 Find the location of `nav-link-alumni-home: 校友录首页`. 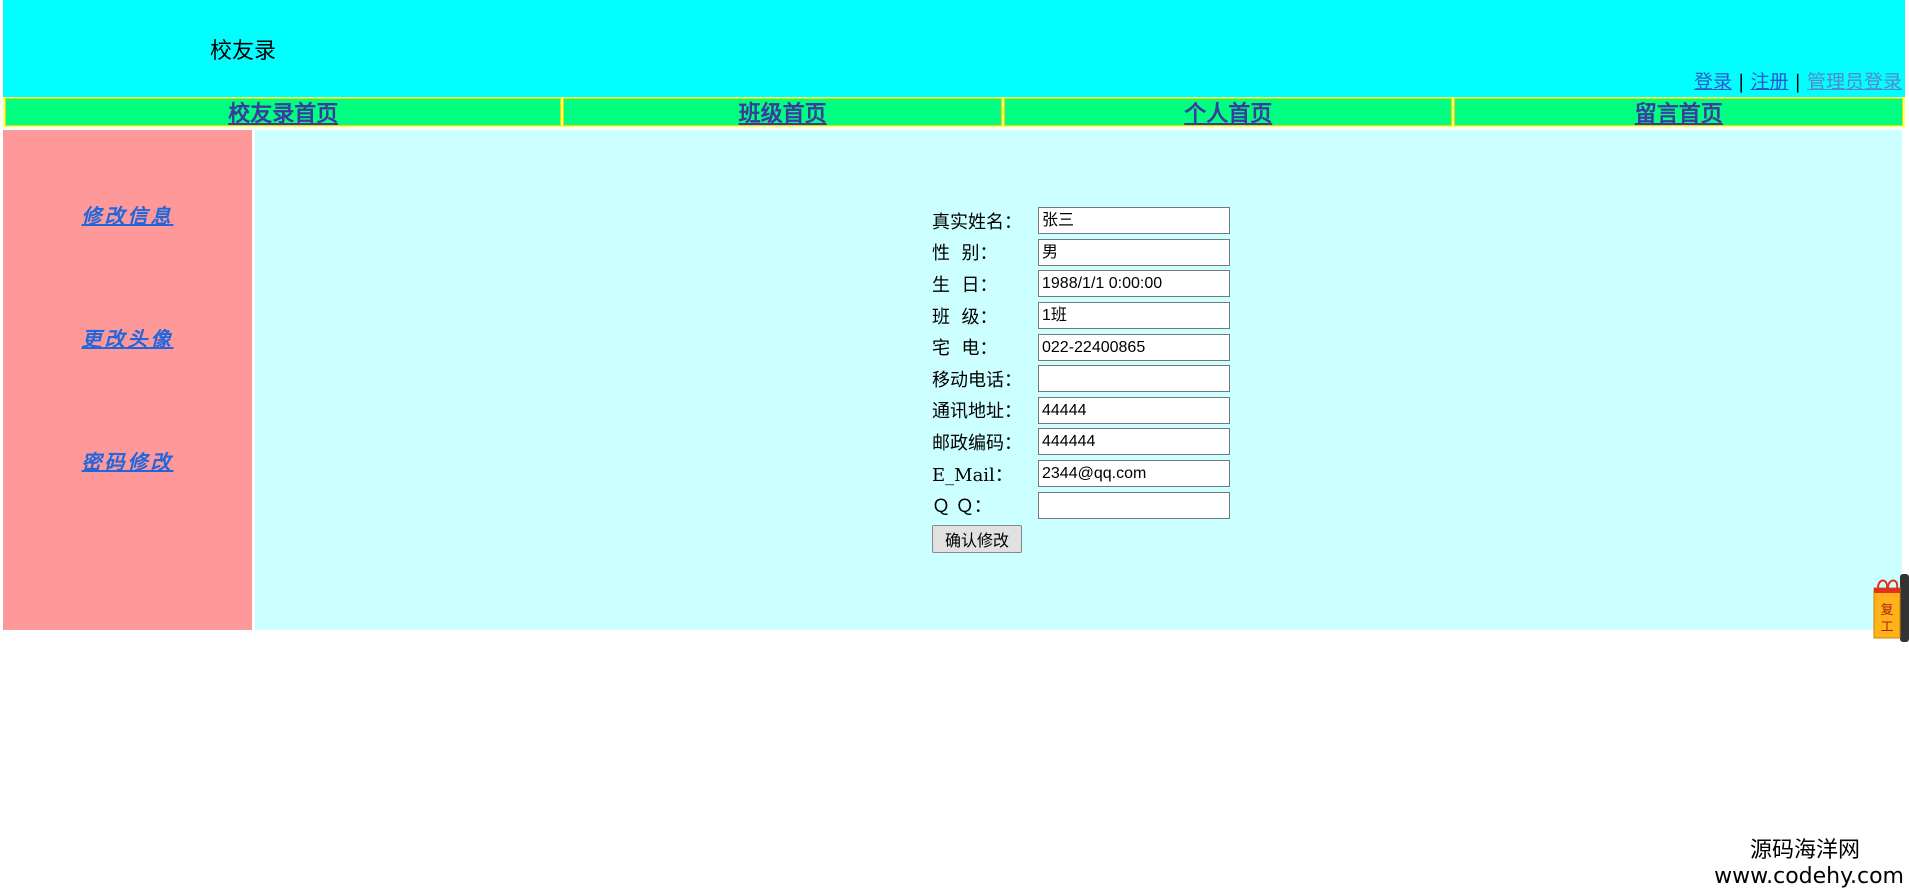

nav-link-alumni-home: 校友录首页 is located at coordinates (283, 112).